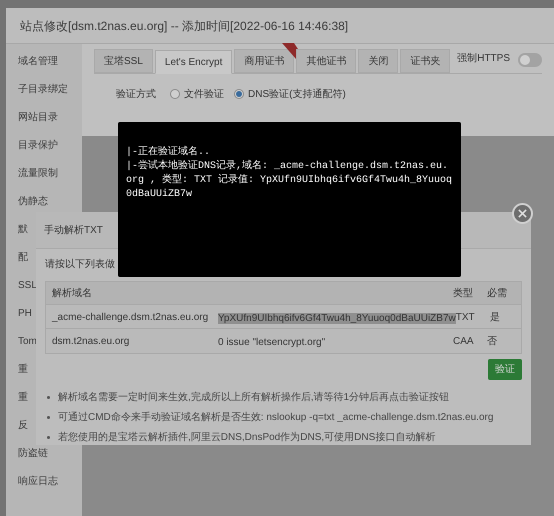  I want to click on verify-button: 验证, so click(505, 369).